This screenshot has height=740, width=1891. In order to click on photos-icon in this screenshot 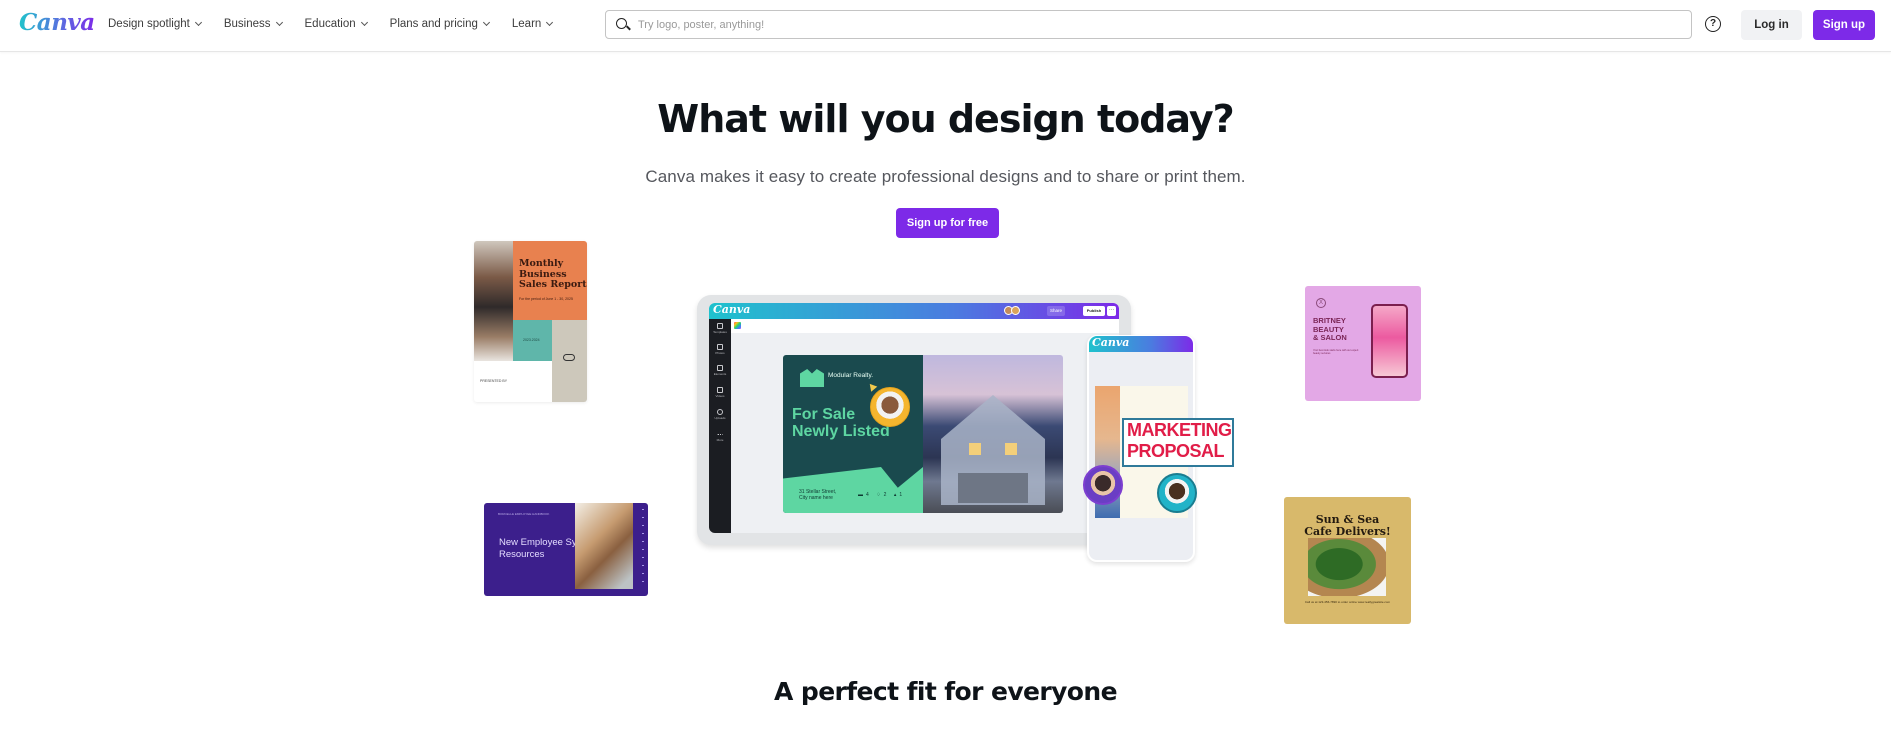, I will do `click(720, 347)`.